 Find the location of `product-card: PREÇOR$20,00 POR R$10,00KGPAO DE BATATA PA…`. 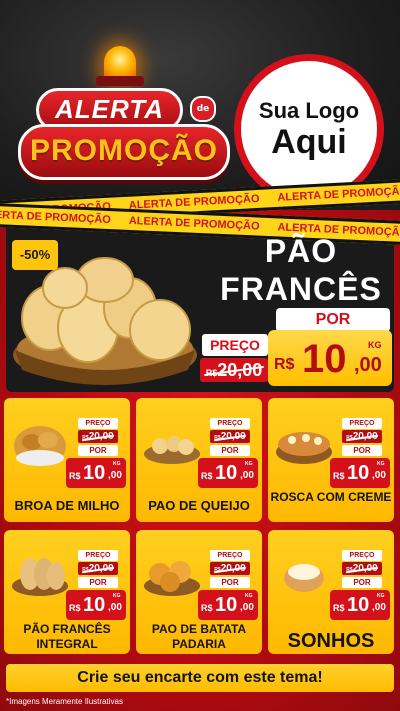

product-card: PREÇOR$20,00 POR R$10,00KGPAO DE BATATA PA… is located at coordinates (199, 592).